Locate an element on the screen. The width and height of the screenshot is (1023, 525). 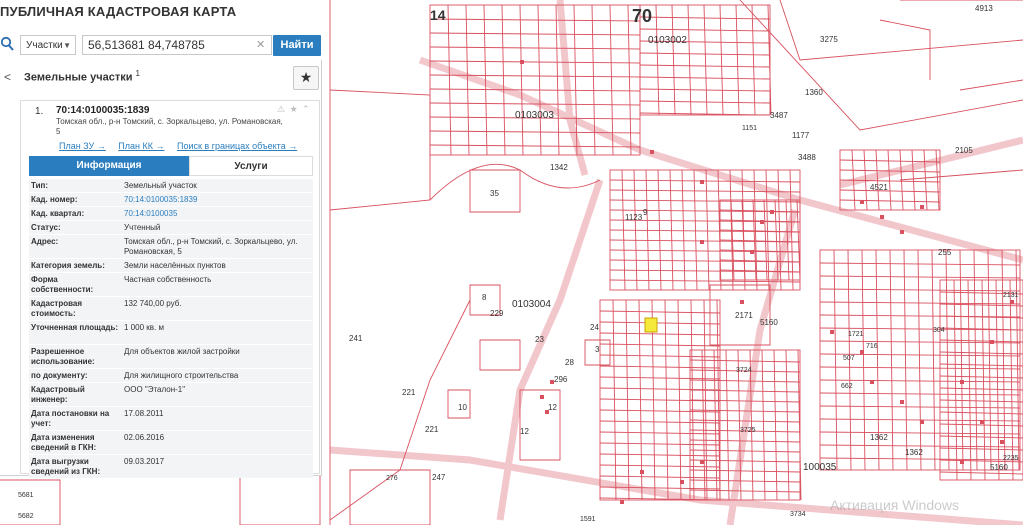
map-label: 247 is located at coordinates (439, 477).